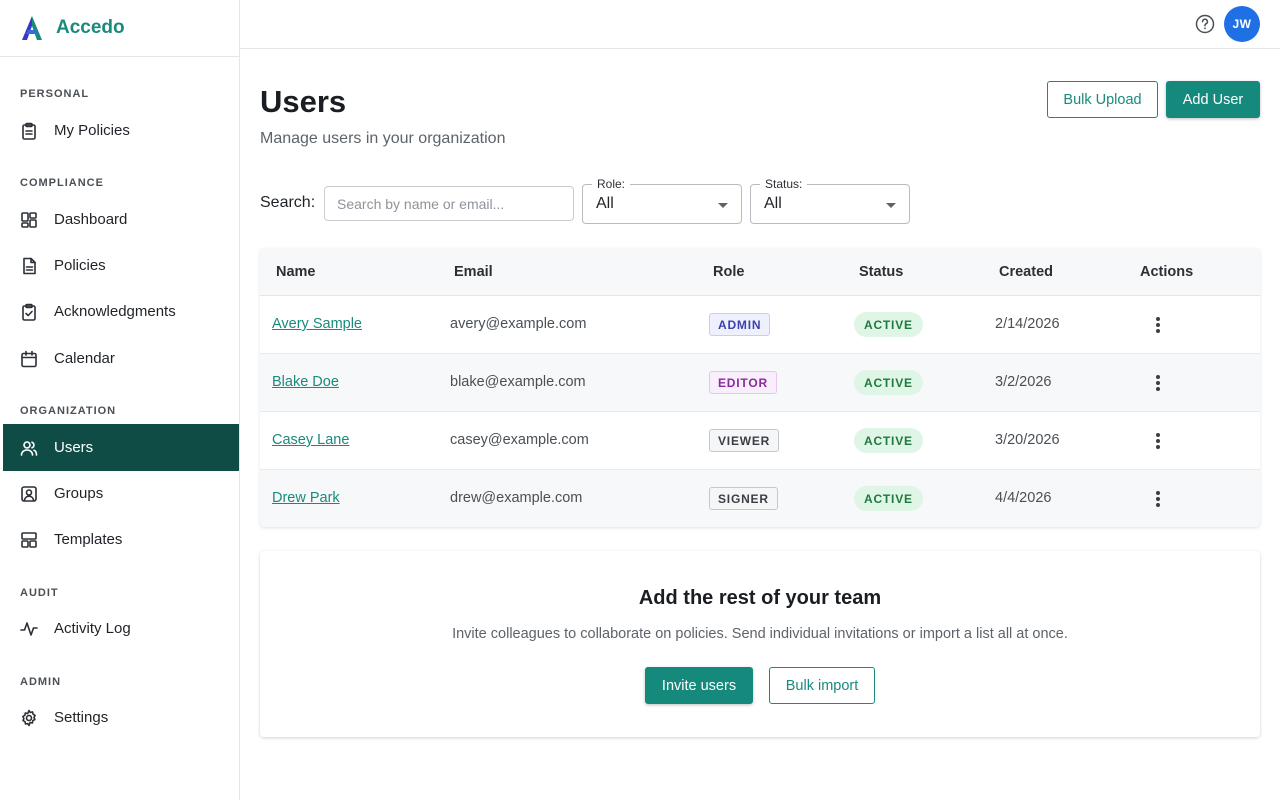 The width and height of the screenshot is (1280, 800). What do you see at coordinates (74, 447) in the screenshot?
I see `sidebar-item-label: Users` at bounding box center [74, 447].